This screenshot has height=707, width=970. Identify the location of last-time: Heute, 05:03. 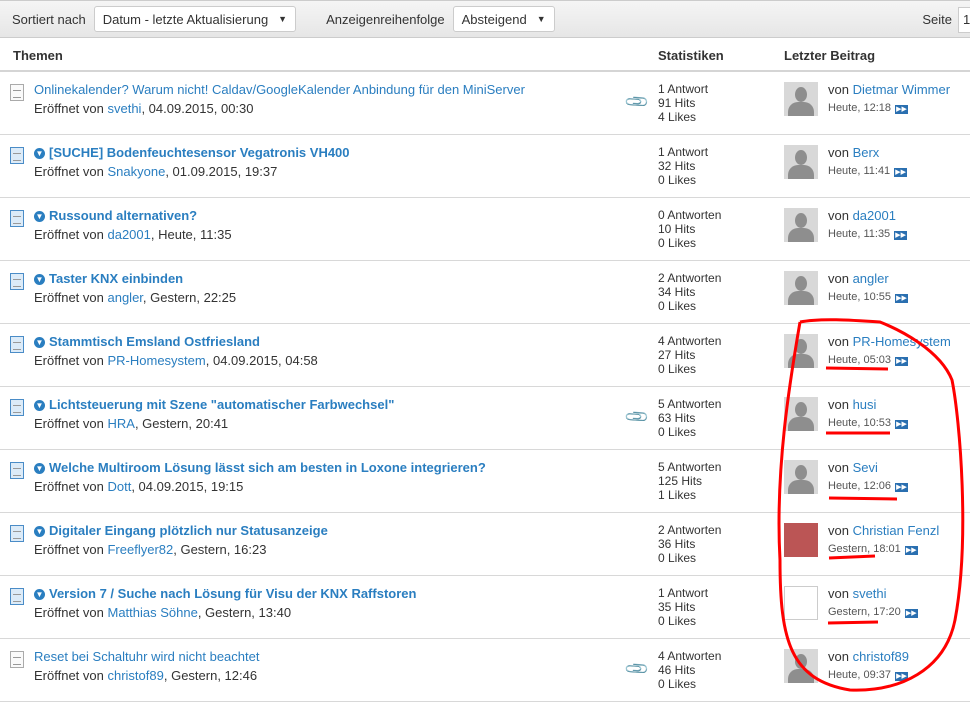
(859, 360).